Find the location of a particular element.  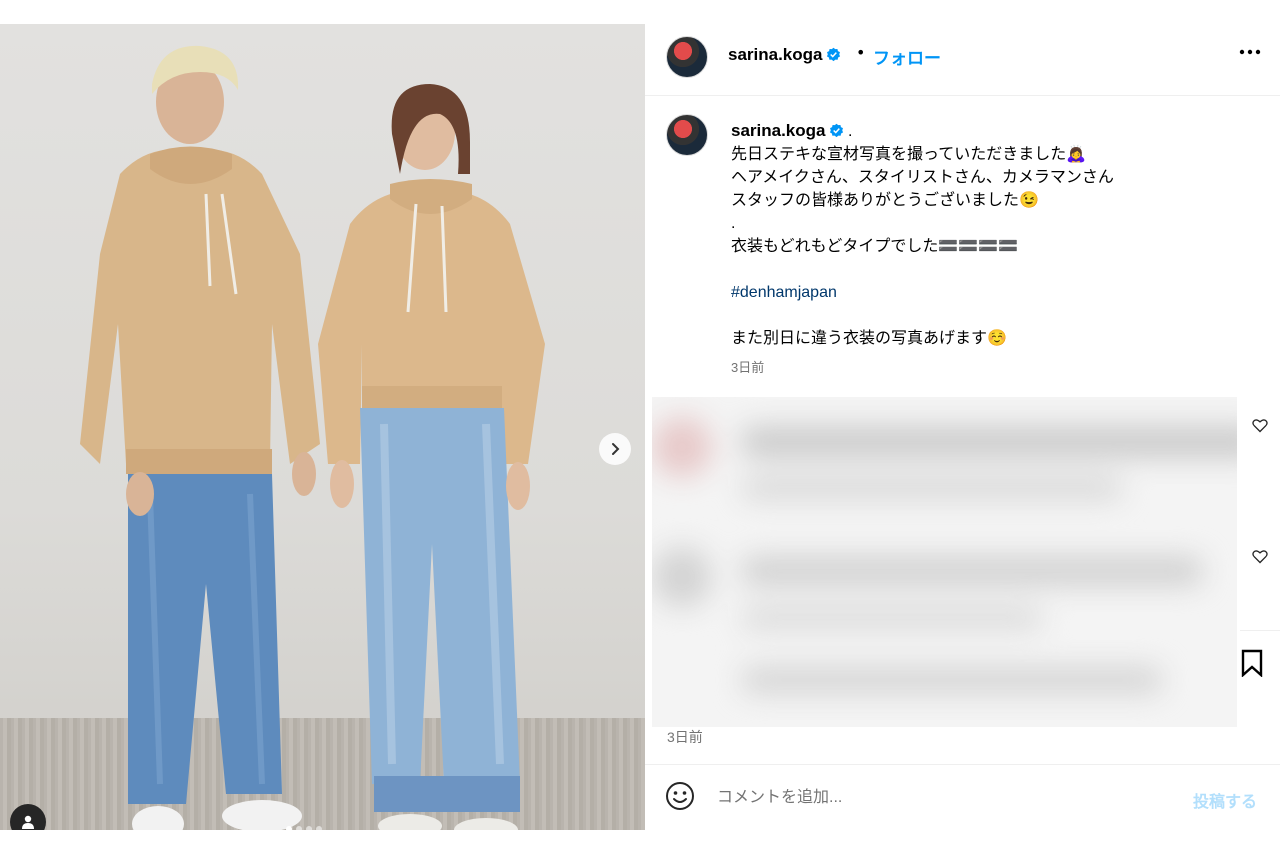

carousel-indicator is located at coordinates (304, 828).